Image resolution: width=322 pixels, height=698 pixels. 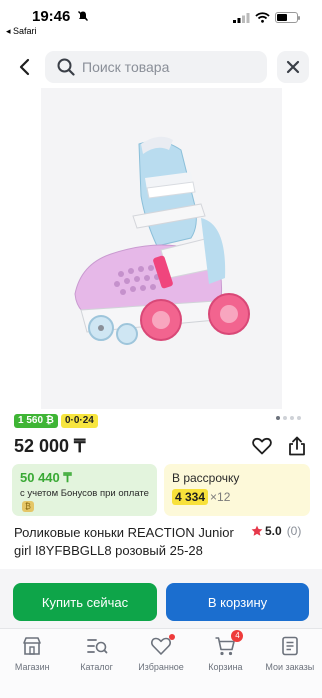 I want to click on chevron-left-icon, so click(x=24, y=67).